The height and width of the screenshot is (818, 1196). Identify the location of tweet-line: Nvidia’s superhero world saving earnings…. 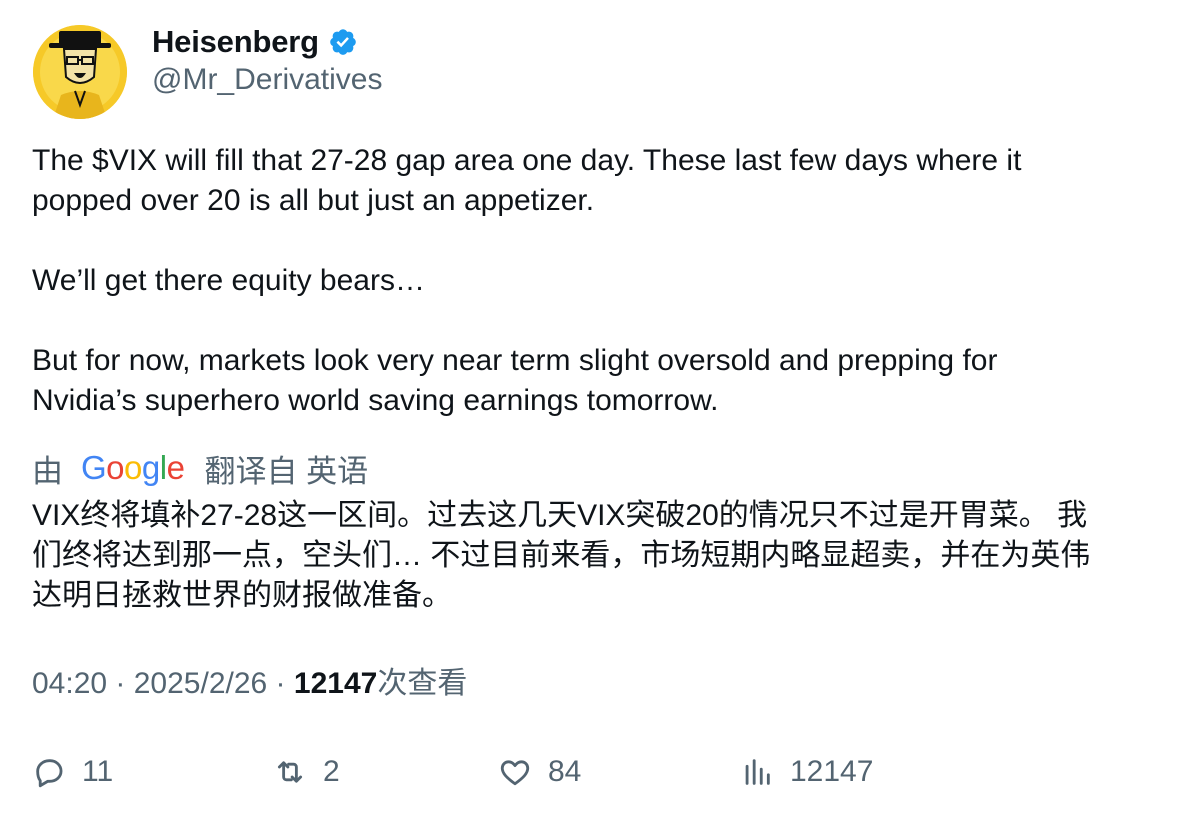
(375, 400).